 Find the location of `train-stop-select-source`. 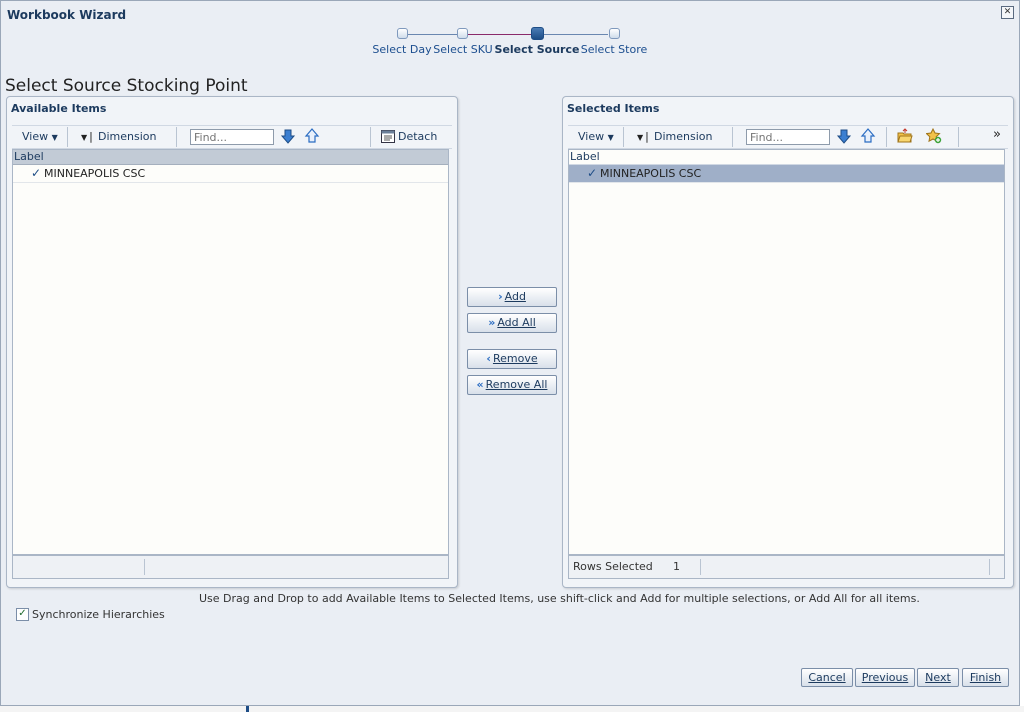

train-stop-select-source is located at coordinates (537, 33).